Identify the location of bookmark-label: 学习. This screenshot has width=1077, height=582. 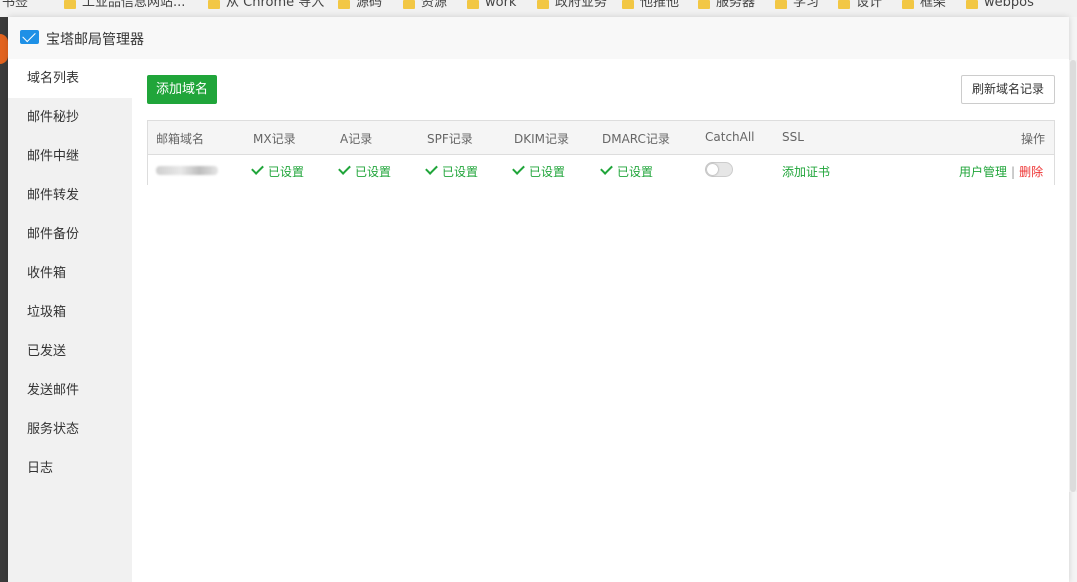
(806, 5).